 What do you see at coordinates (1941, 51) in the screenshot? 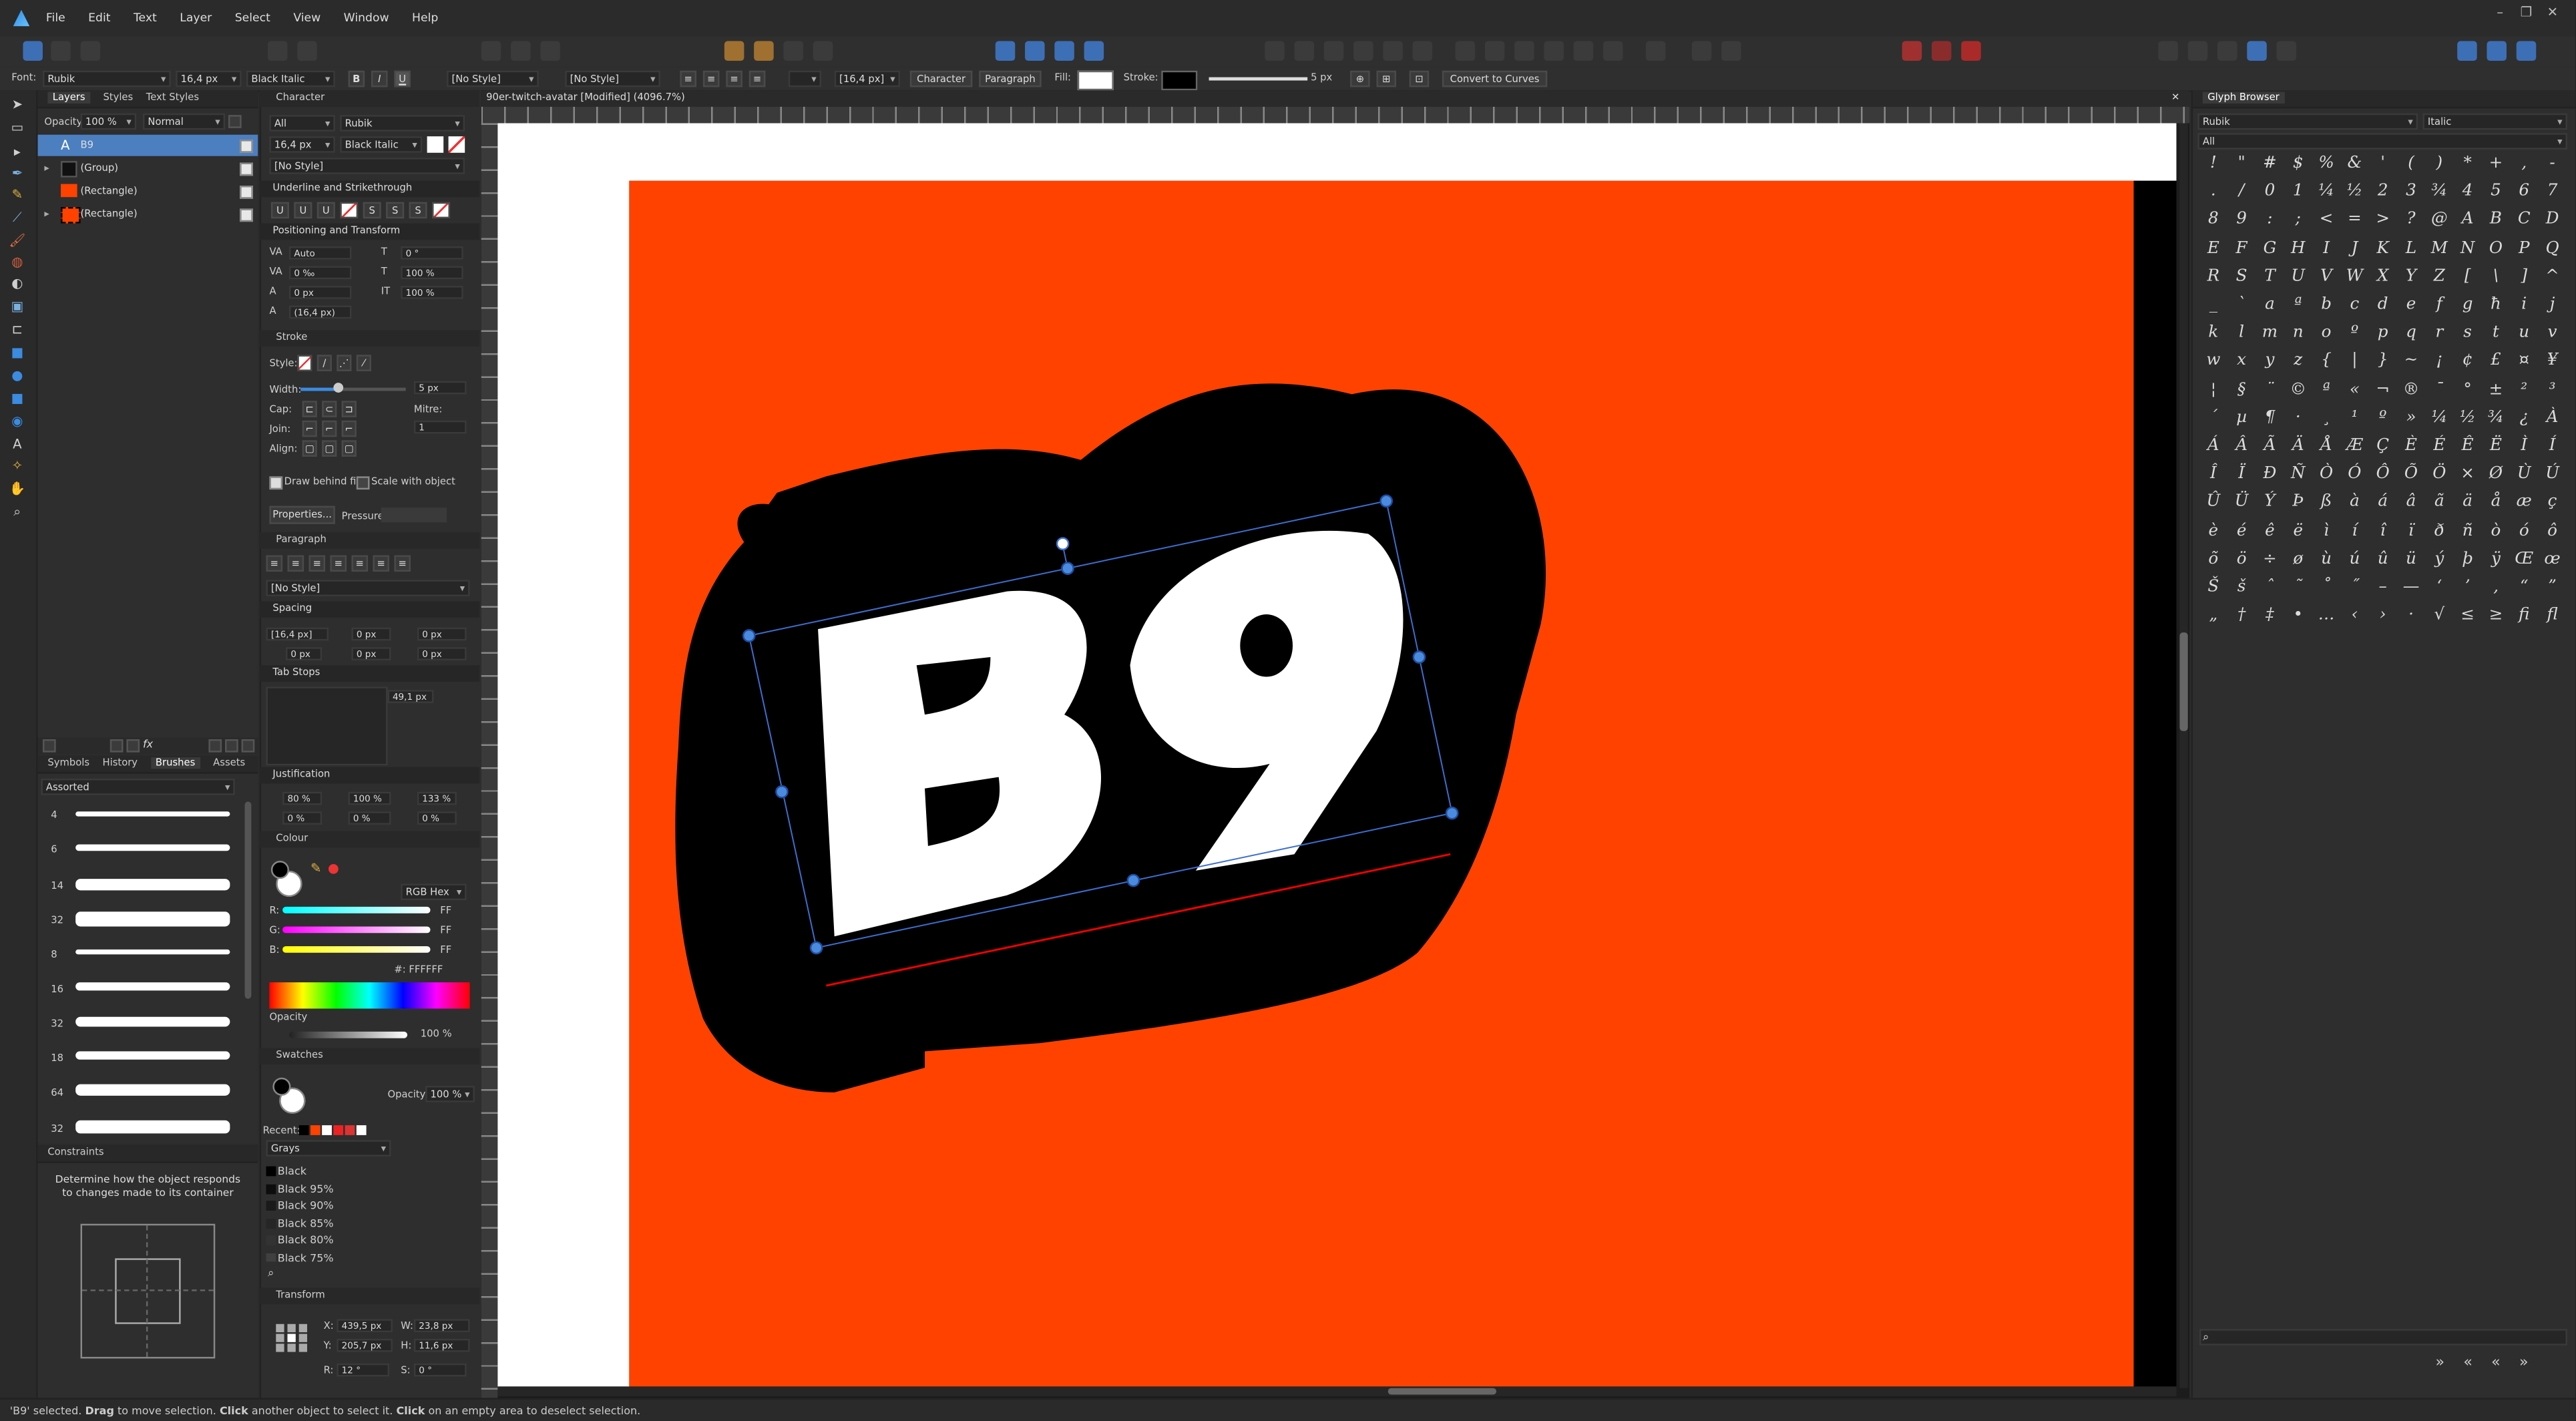
I see `snapping-options-icon` at bounding box center [1941, 51].